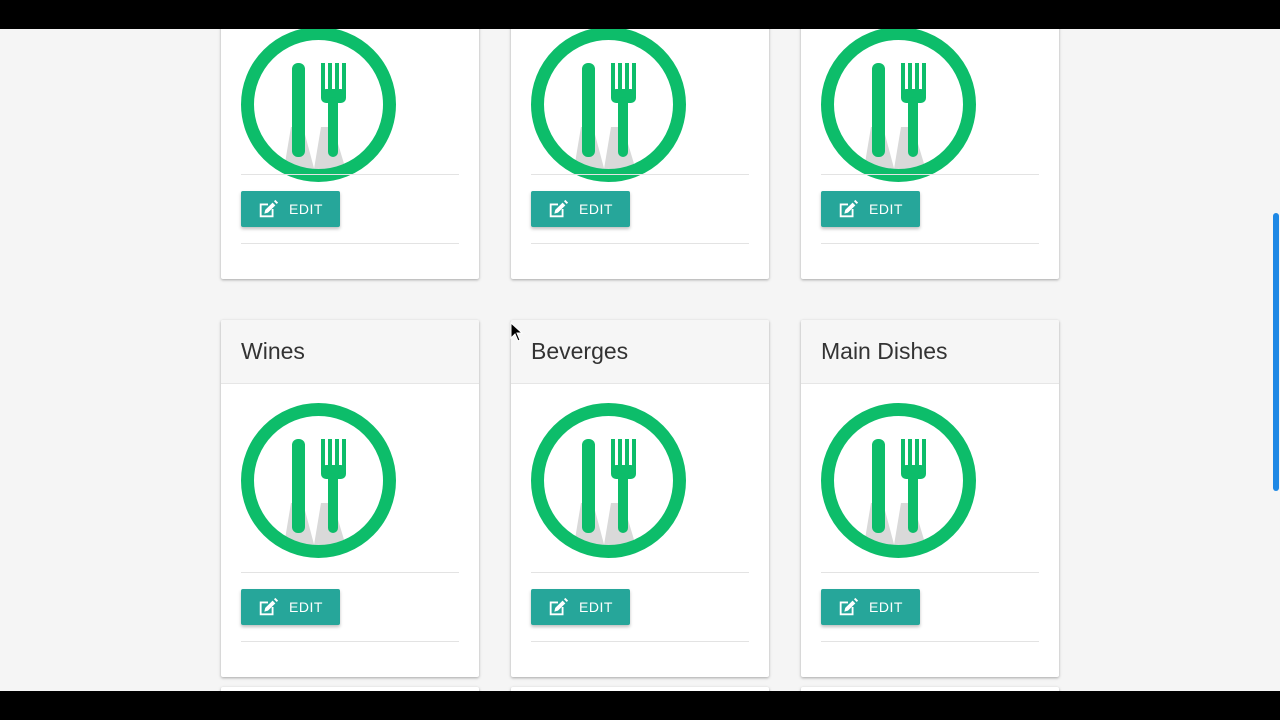  What do you see at coordinates (273, 351) in the screenshot?
I see `card-title-text: Wines` at bounding box center [273, 351].